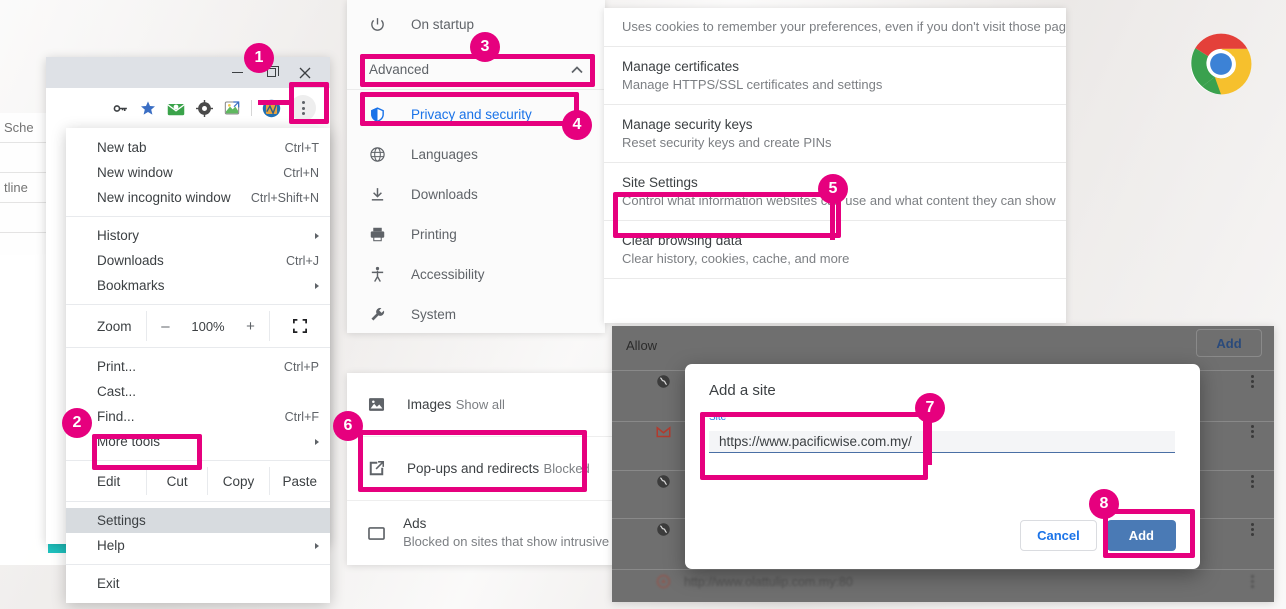  I want to click on sidebar-item-languages: Languages, so click(476, 154).